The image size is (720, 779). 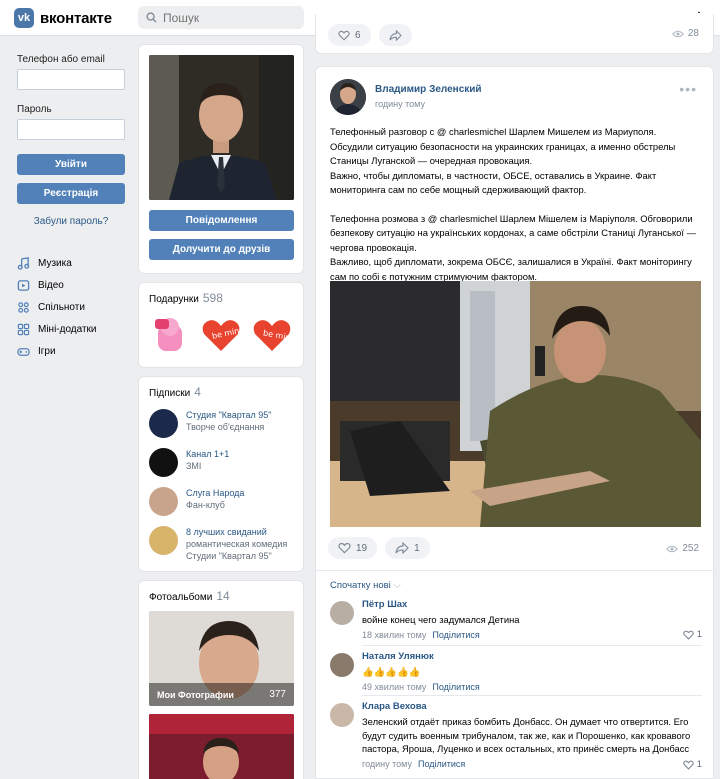 What do you see at coordinates (228, 17) in the screenshot?
I see `search-input` at bounding box center [228, 17].